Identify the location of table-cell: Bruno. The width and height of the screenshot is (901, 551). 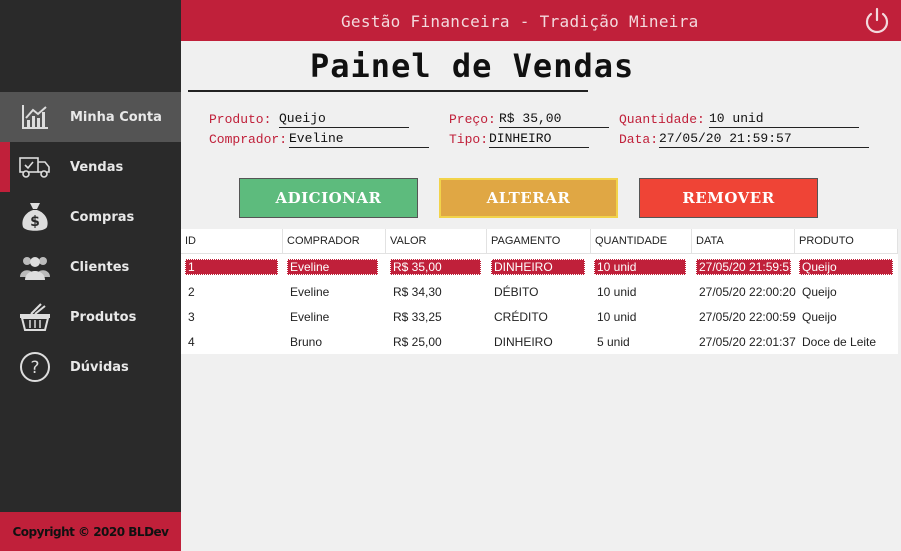
(306, 342).